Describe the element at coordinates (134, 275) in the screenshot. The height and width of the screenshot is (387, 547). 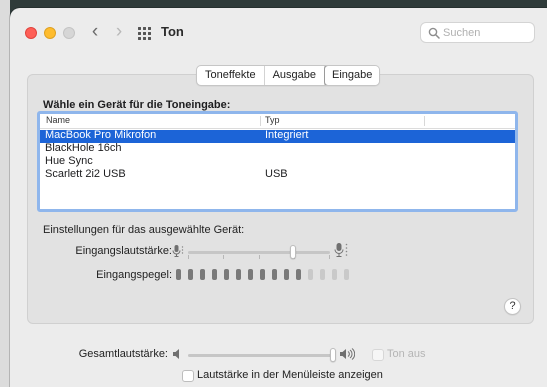
I see `input-level-label: Eingangspegel:` at that location.